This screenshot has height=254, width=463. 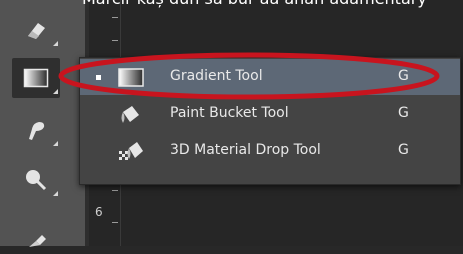 I want to click on pen-icon, so click(x=37, y=241).